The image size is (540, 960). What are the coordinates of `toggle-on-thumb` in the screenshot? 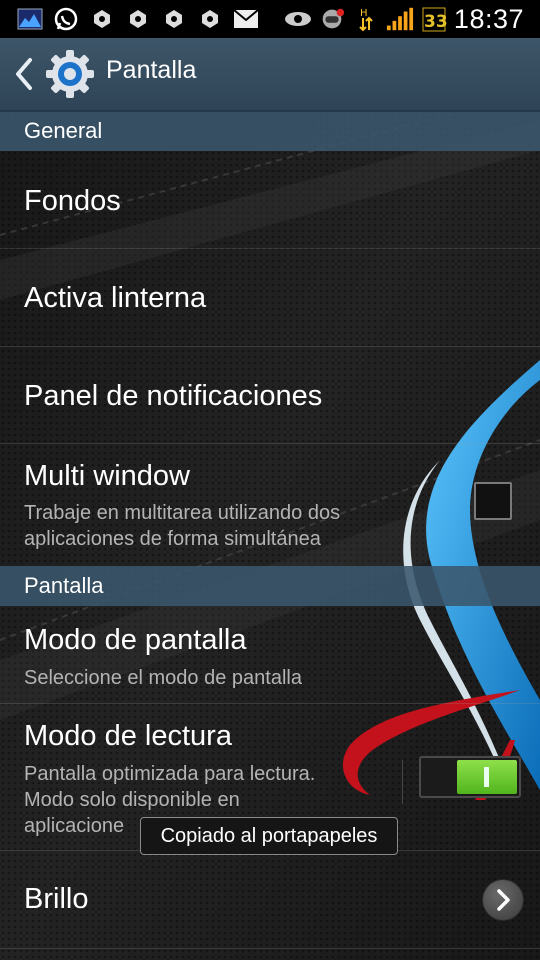 It's located at (487, 777).